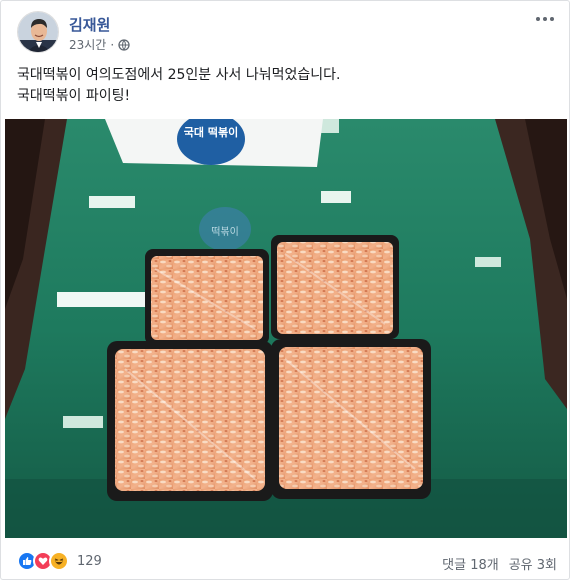 The height and width of the screenshot is (580, 570). Describe the element at coordinates (179, 75) in the screenshot. I see `post-text-line: 국대떡볶이 여의도점에서 25인분 사서 나눠먹었습니다.` at that location.